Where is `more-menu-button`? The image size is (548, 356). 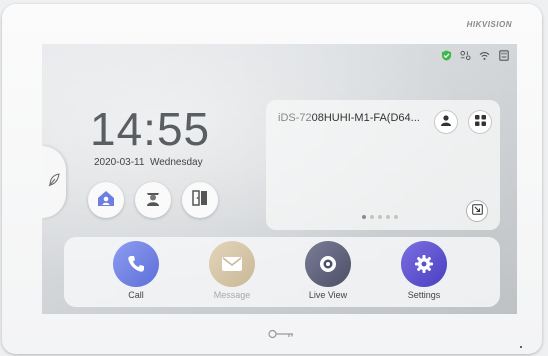
more-menu-button is located at coordinates (480, 122).